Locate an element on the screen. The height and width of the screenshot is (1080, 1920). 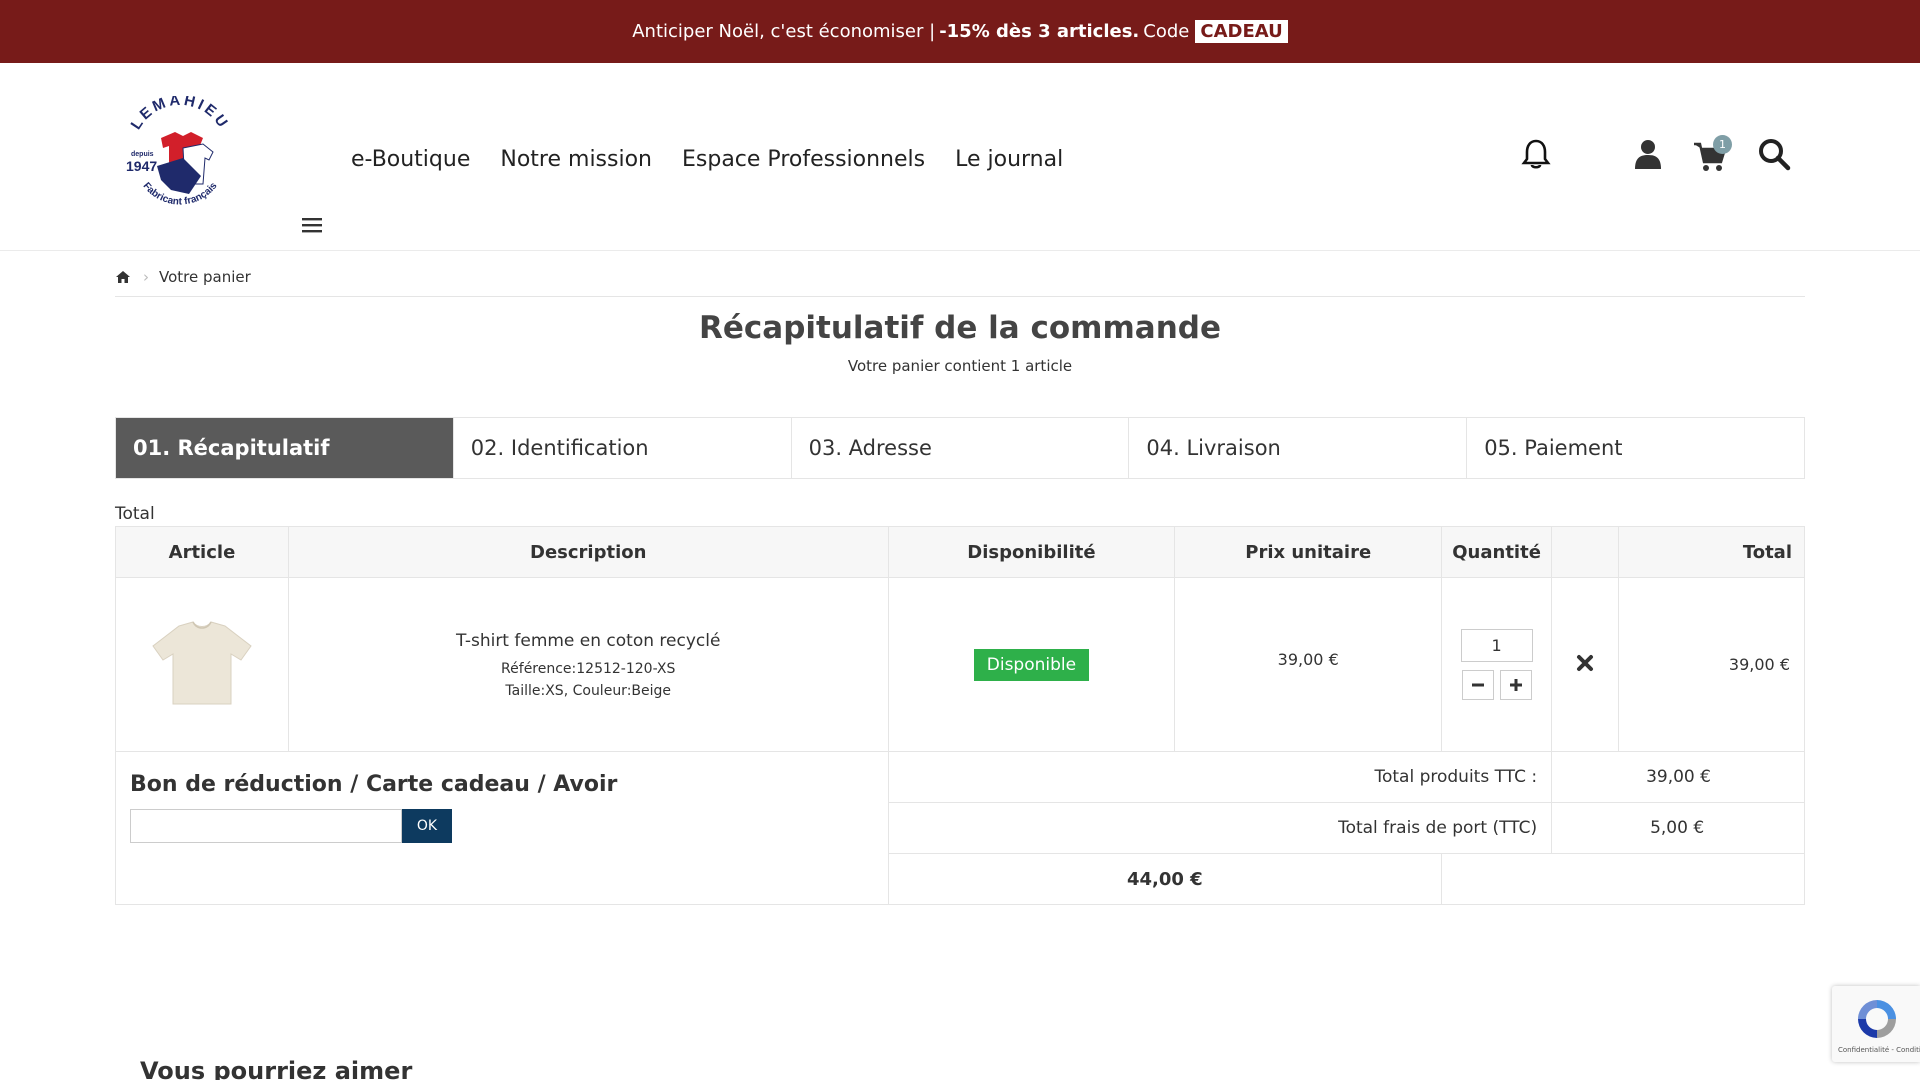
brand-logo: LEMAHIEU Fabricant français depuis 1947 is located at coordinates (180, 158).